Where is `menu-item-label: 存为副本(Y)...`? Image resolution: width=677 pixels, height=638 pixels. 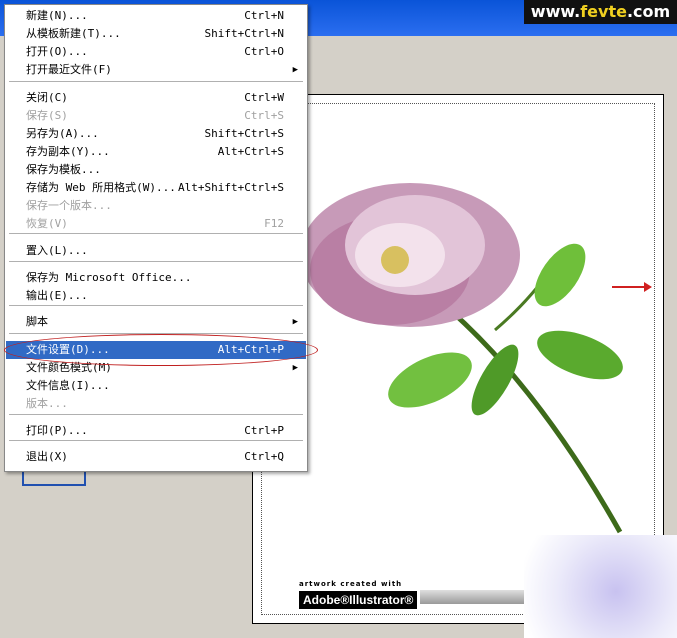 menu-item-label: 存为副本(Y)... is located at coordinates (68, 151).